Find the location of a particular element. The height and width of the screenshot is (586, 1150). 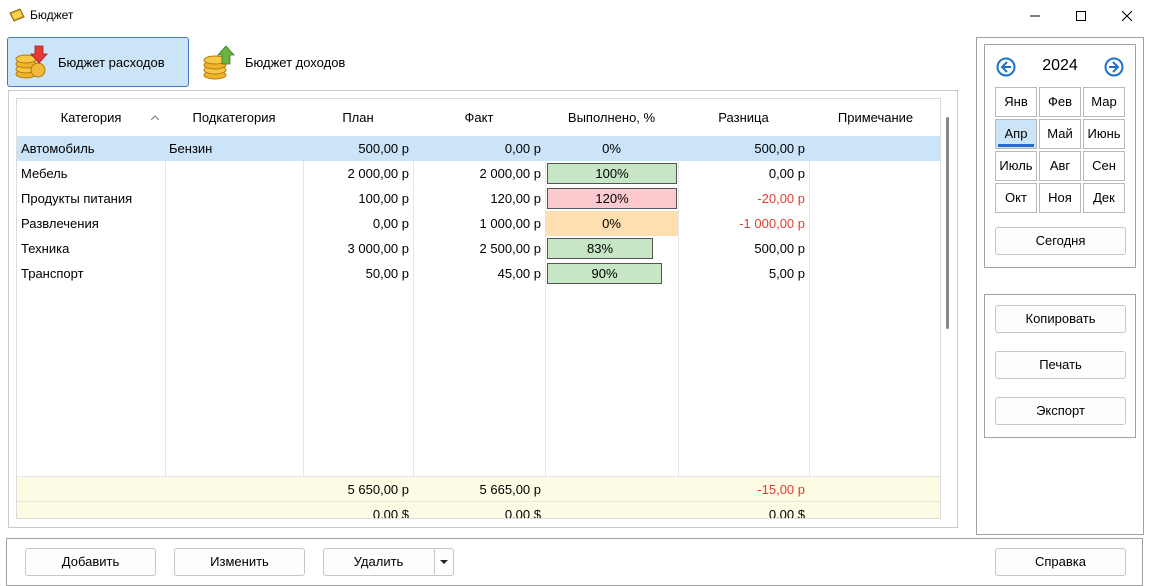

title-bar: Бюджет is located at coordinates (575, 16).